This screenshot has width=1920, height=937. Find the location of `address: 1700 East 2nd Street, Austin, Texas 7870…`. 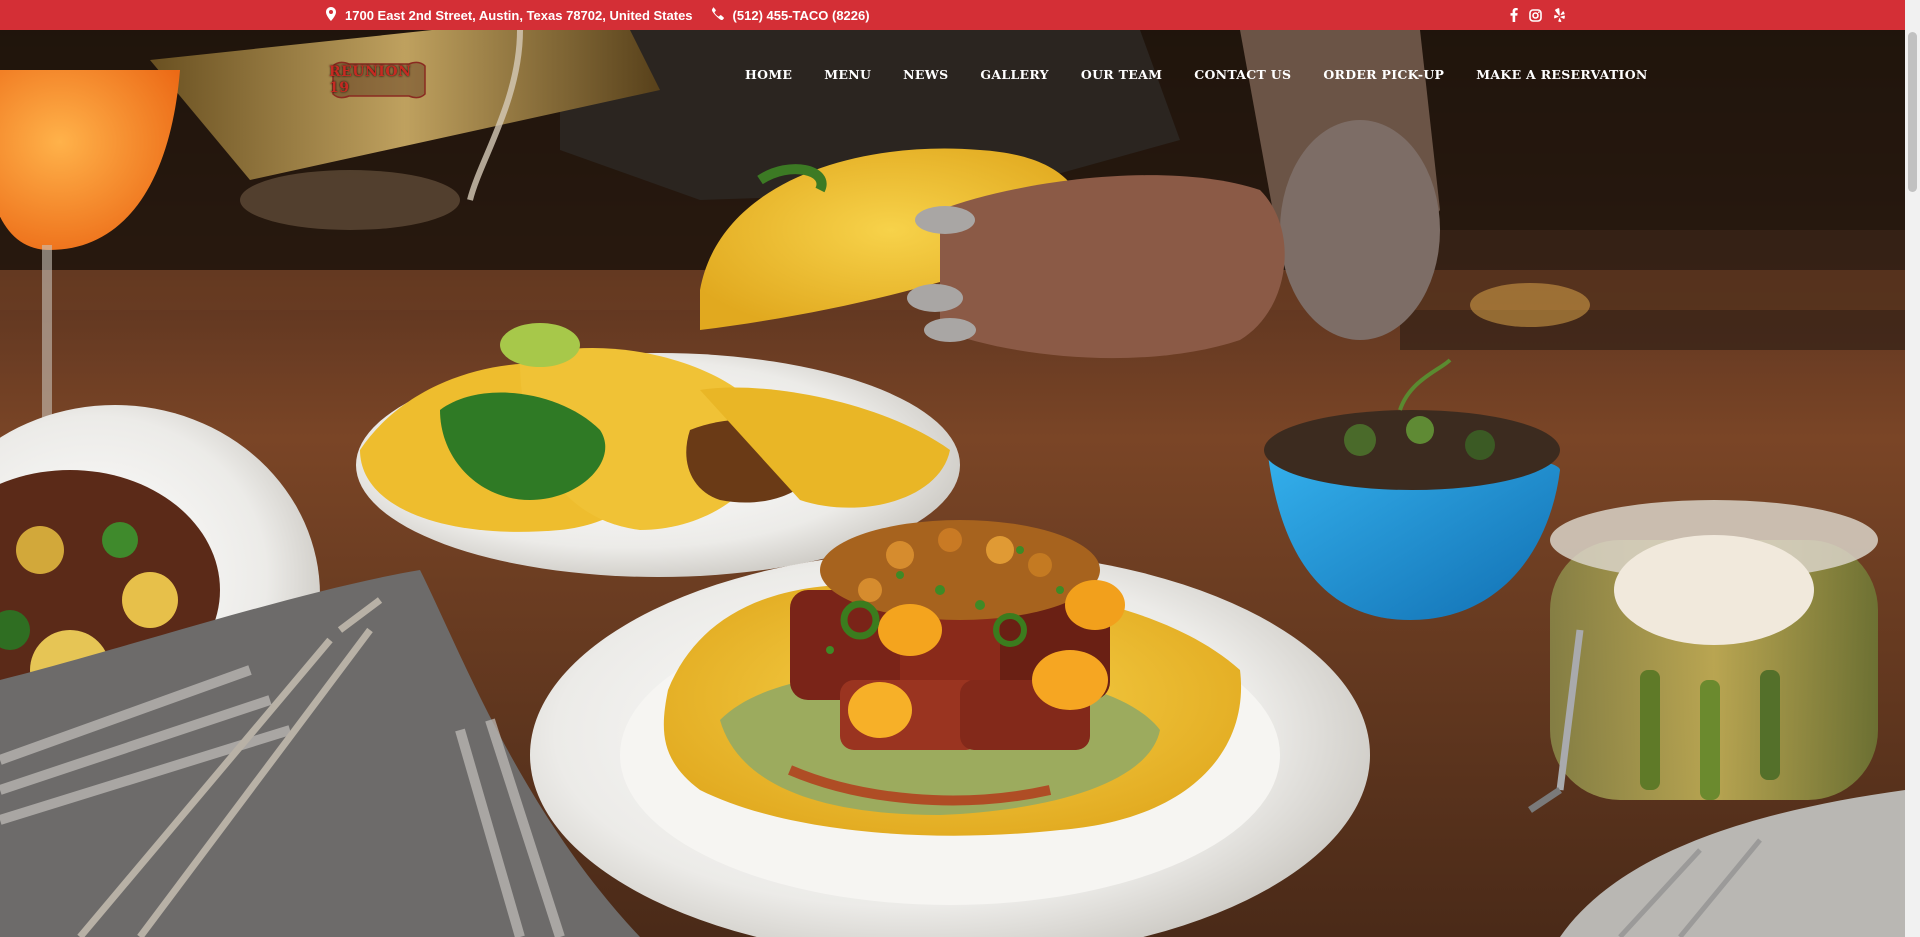

address: 1700 East 2nd Street, Austin, Texas 7870… is located at coordinates (509, 15).